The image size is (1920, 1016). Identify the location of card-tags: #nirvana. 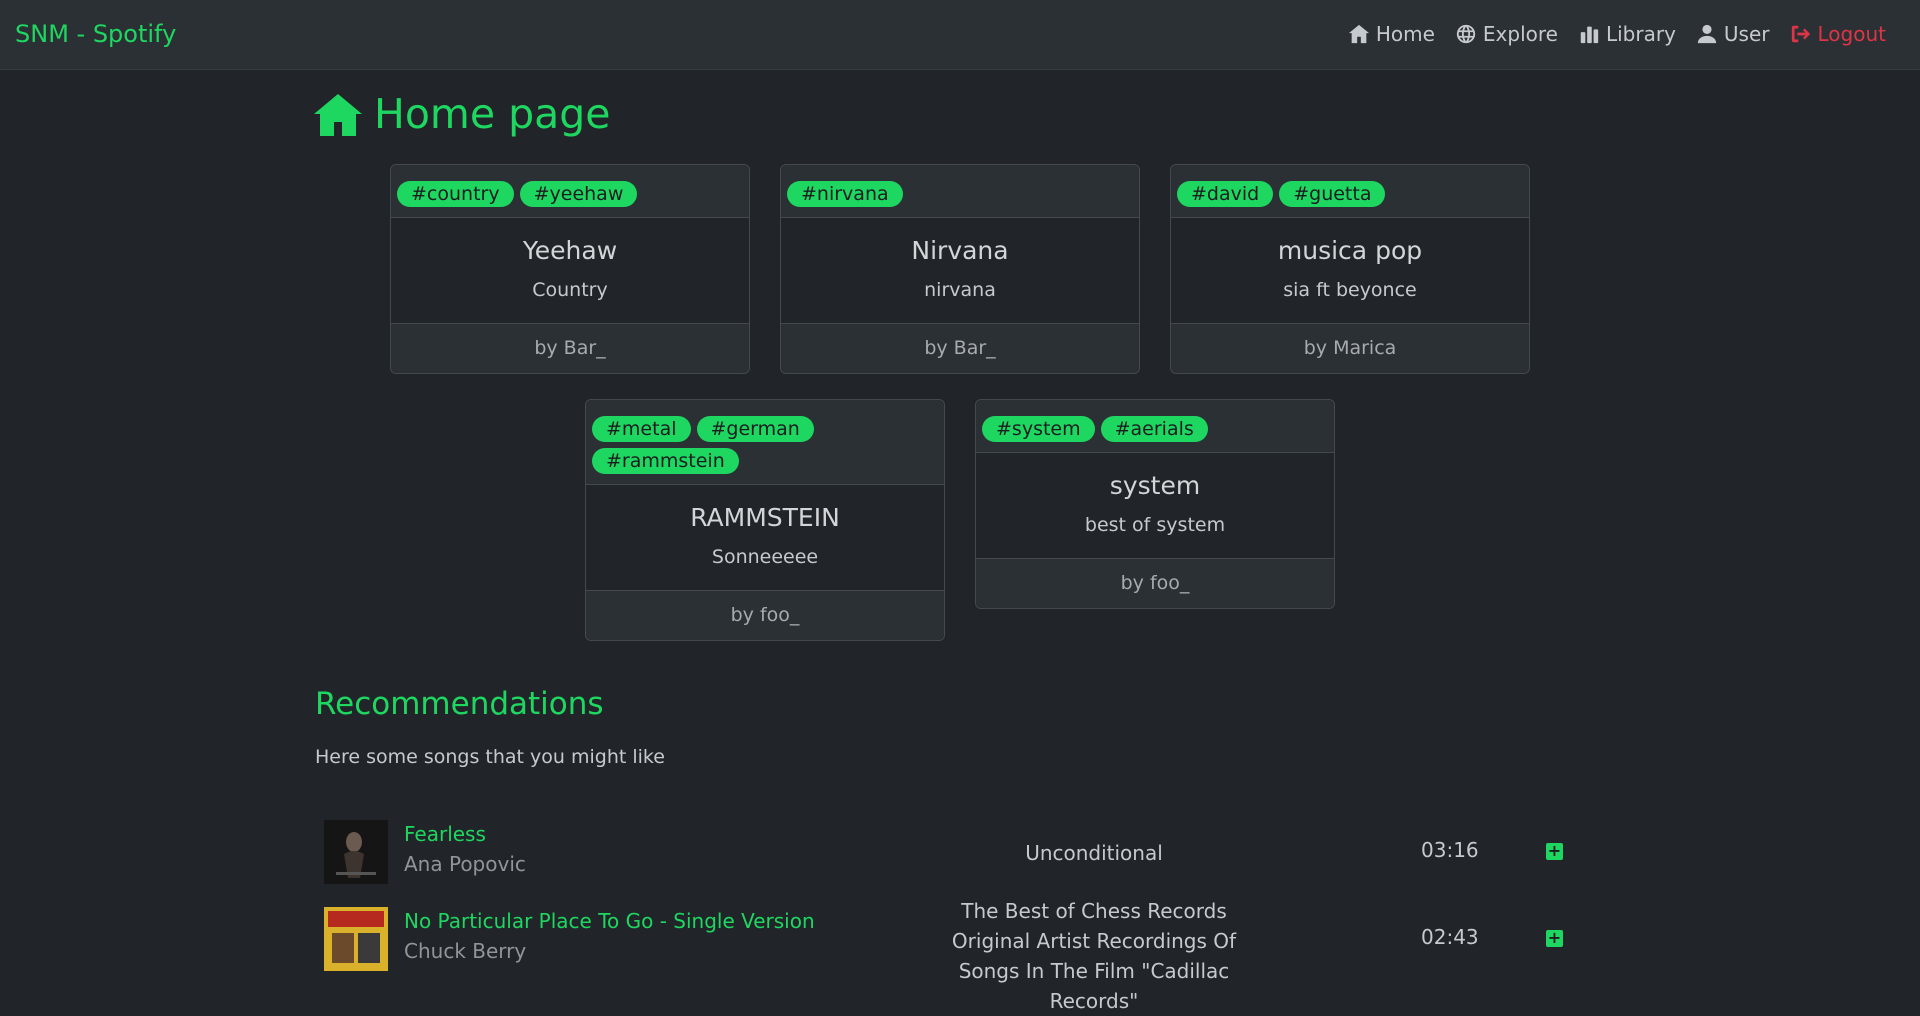
(960, 191).